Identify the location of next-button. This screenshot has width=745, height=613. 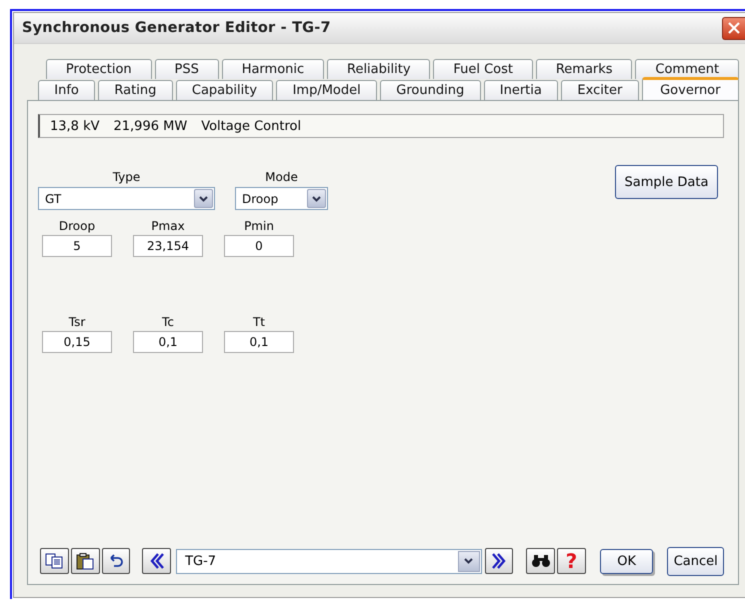
(499, 561).